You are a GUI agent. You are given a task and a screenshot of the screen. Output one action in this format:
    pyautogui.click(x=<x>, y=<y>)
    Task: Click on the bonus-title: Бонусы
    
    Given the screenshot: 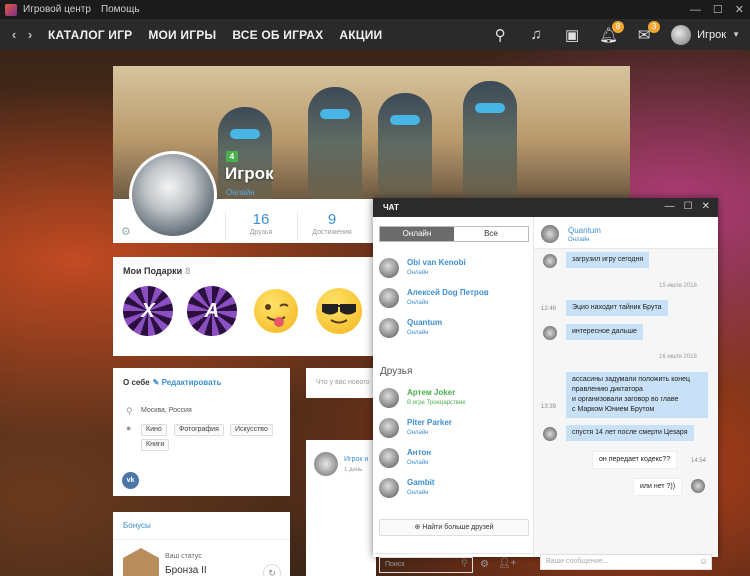 What is the action you would take?
    pyautogui.click(x=137, y=525)
    